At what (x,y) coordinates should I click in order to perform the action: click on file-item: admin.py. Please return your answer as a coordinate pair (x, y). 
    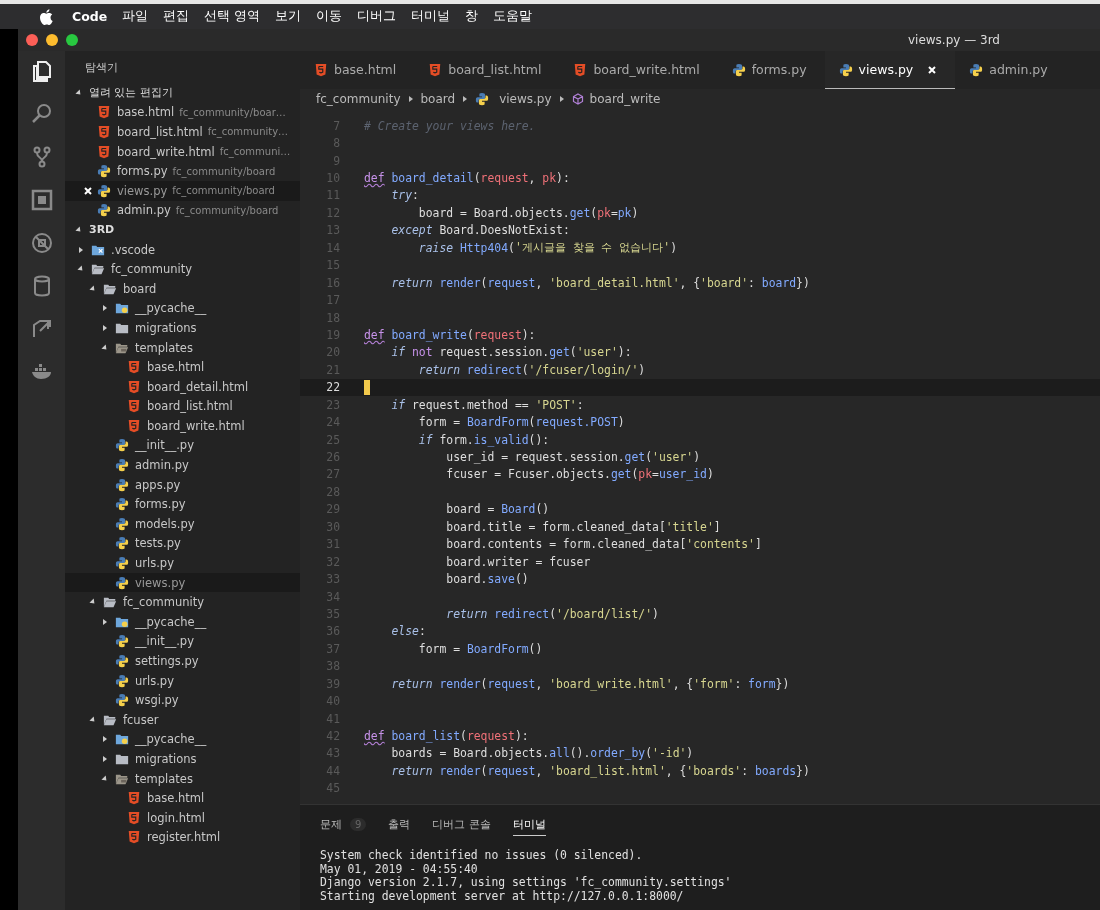
    Looking at the image, I should click on (182, 465).